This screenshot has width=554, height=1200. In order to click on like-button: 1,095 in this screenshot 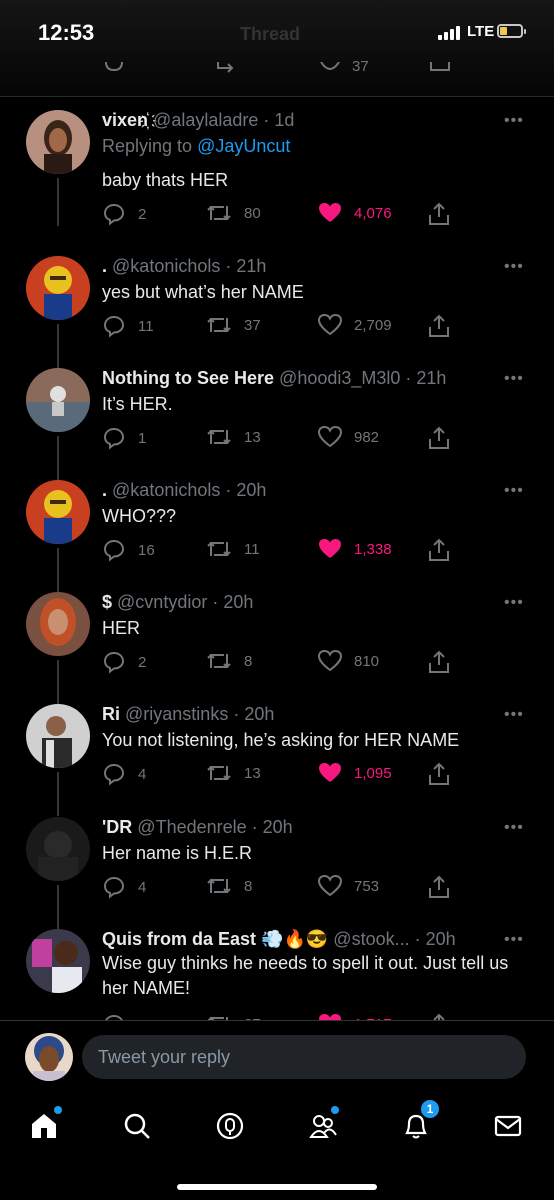, I will do `click(355, 773)`.